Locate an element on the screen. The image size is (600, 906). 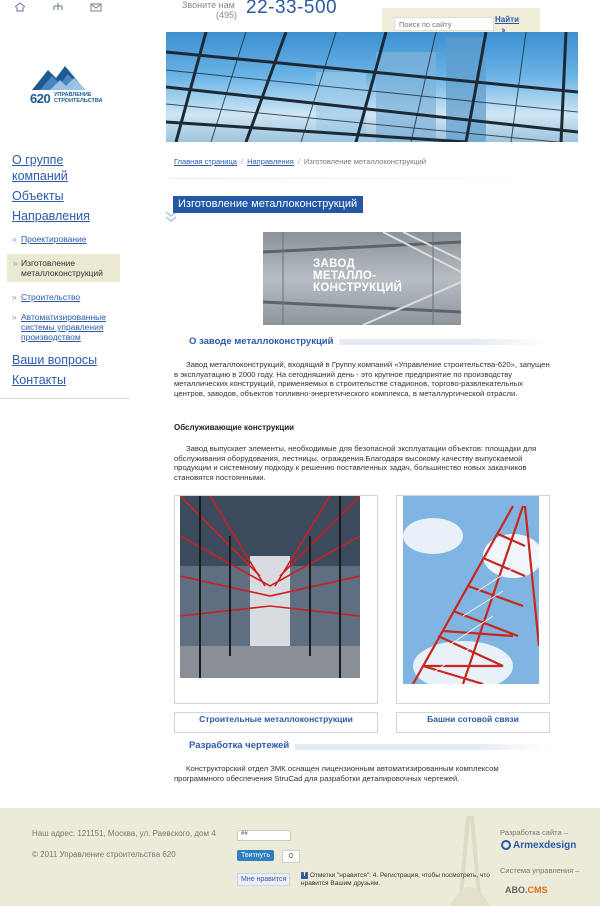
logo-line2: СТРОИТЕЛЬСТВА is located at coordinates (78, 101).